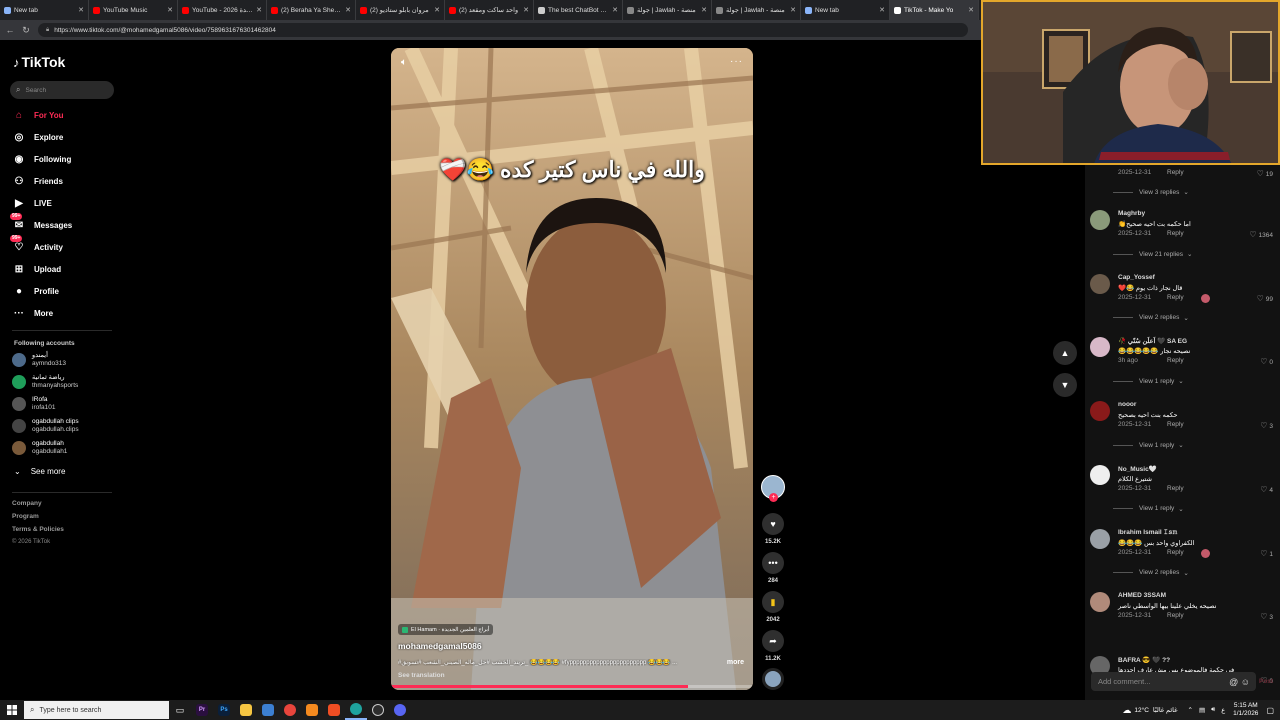  I want to click on sidebar-item-live: ▶ LIVE, so click(32, 203).